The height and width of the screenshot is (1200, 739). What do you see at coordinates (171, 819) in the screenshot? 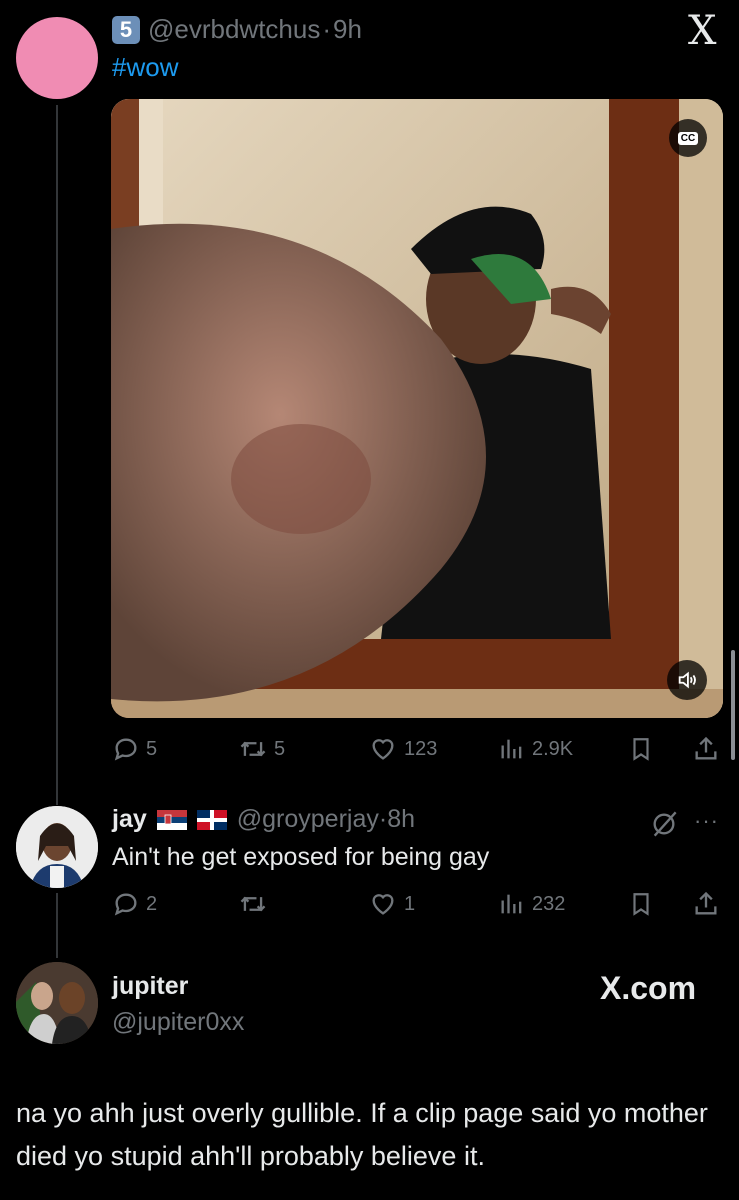
I see `serbia-flag-icon` at bounding box center [171, 819].